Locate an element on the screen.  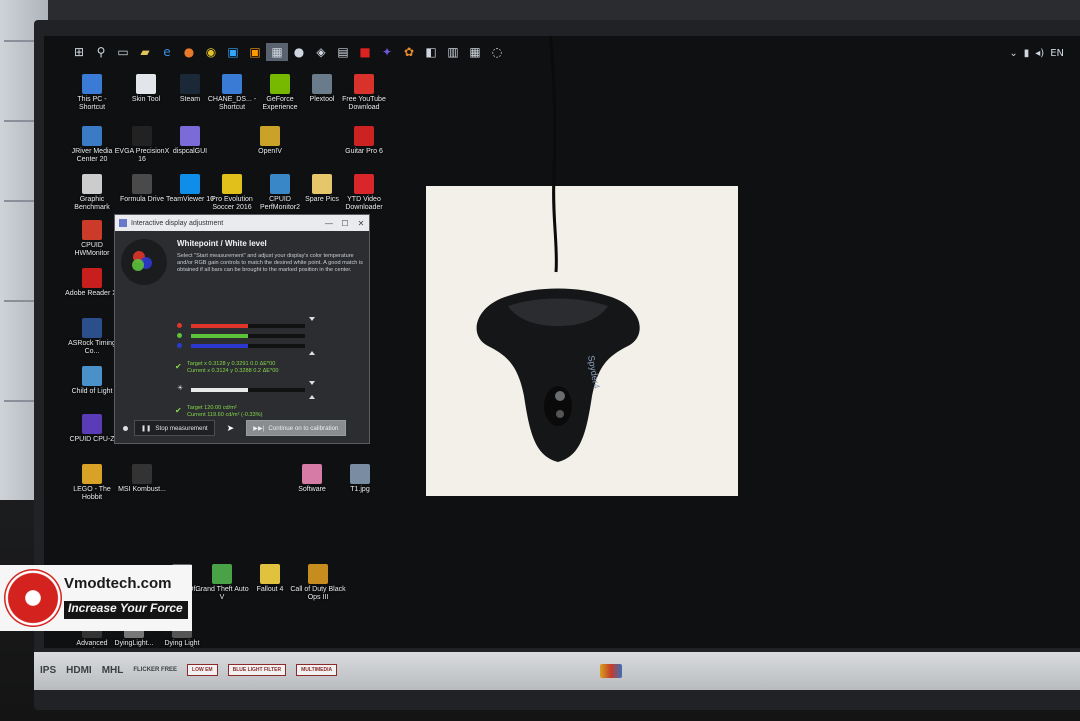
stop-measurement-button: ❚❚ Stop measurement is located at coordinates (174, 428).